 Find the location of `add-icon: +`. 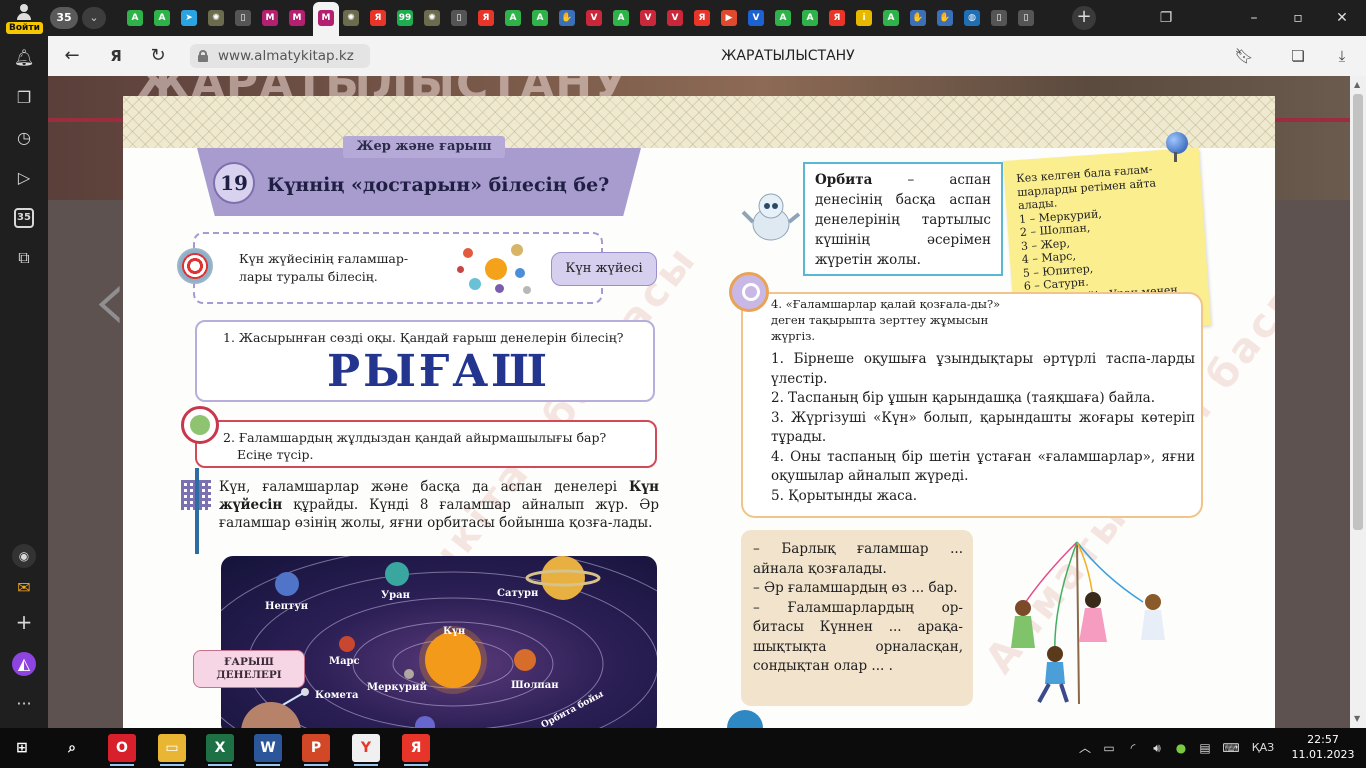

add-icon: + is located at coordinates (24, 622).